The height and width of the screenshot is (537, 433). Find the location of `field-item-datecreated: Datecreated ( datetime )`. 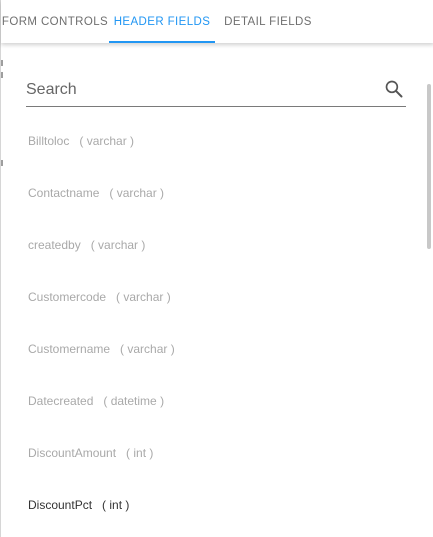

field-item-datecreated: Datecreated ( datetime ) is located at coordinates (96, 401).